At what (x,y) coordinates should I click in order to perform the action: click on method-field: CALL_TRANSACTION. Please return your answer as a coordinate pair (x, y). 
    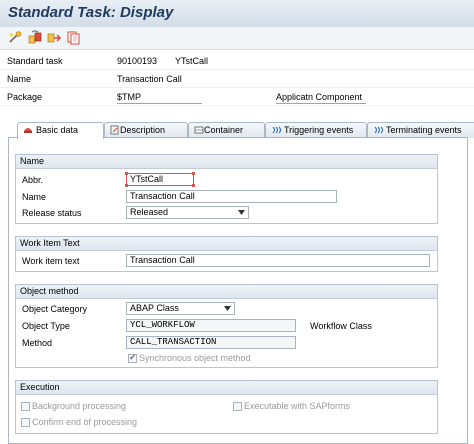
    Looking at the image, I should click on (211, 342).